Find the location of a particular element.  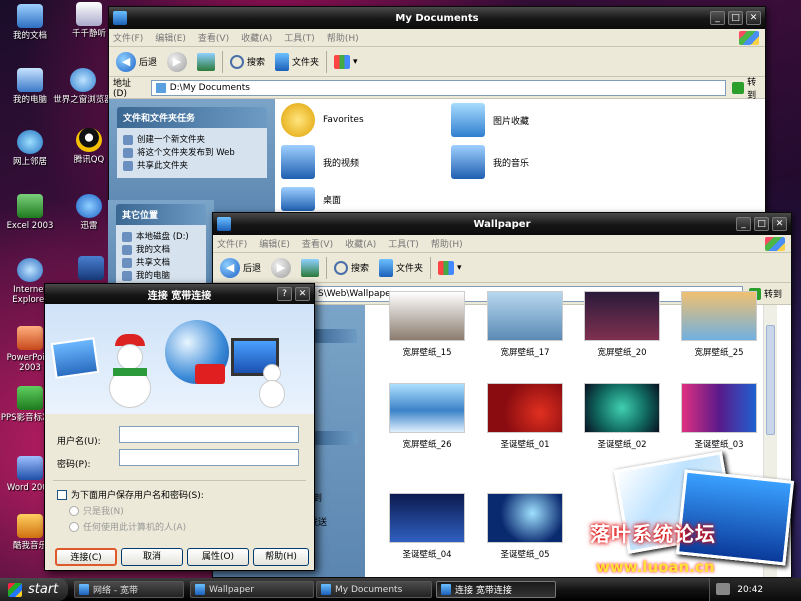

thumbnail-item: 圣诞壁纸_04 is located at coordinates (427, 526).